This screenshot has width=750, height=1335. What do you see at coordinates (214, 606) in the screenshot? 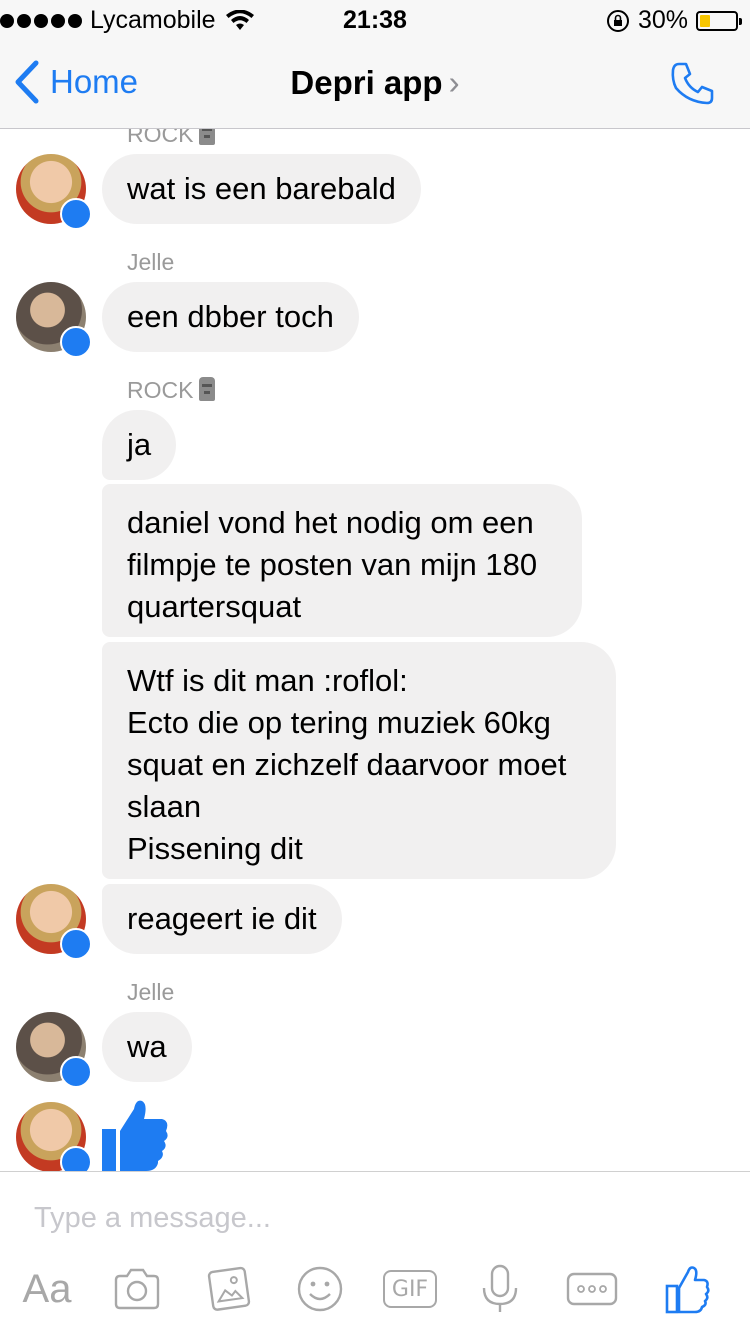
I see `message-line: quartersquat` at bounding box center [214, 606].